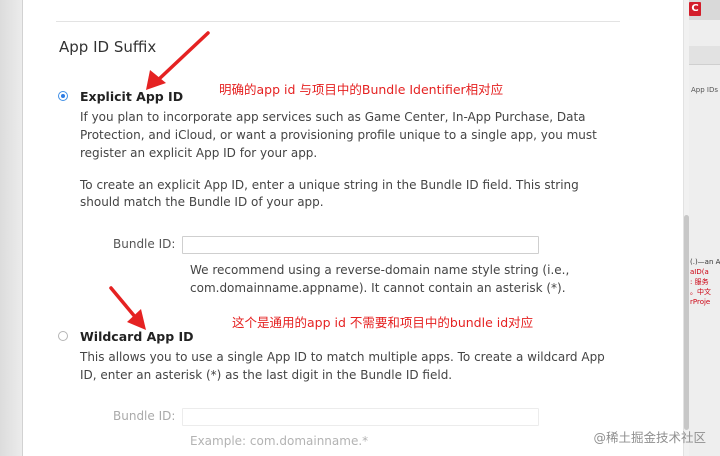 The height and width of the screenshot is (456, 720). Describe the element at coordinates (700, 302) in the screenshot. I see `background-text-line: rProje` at that location.